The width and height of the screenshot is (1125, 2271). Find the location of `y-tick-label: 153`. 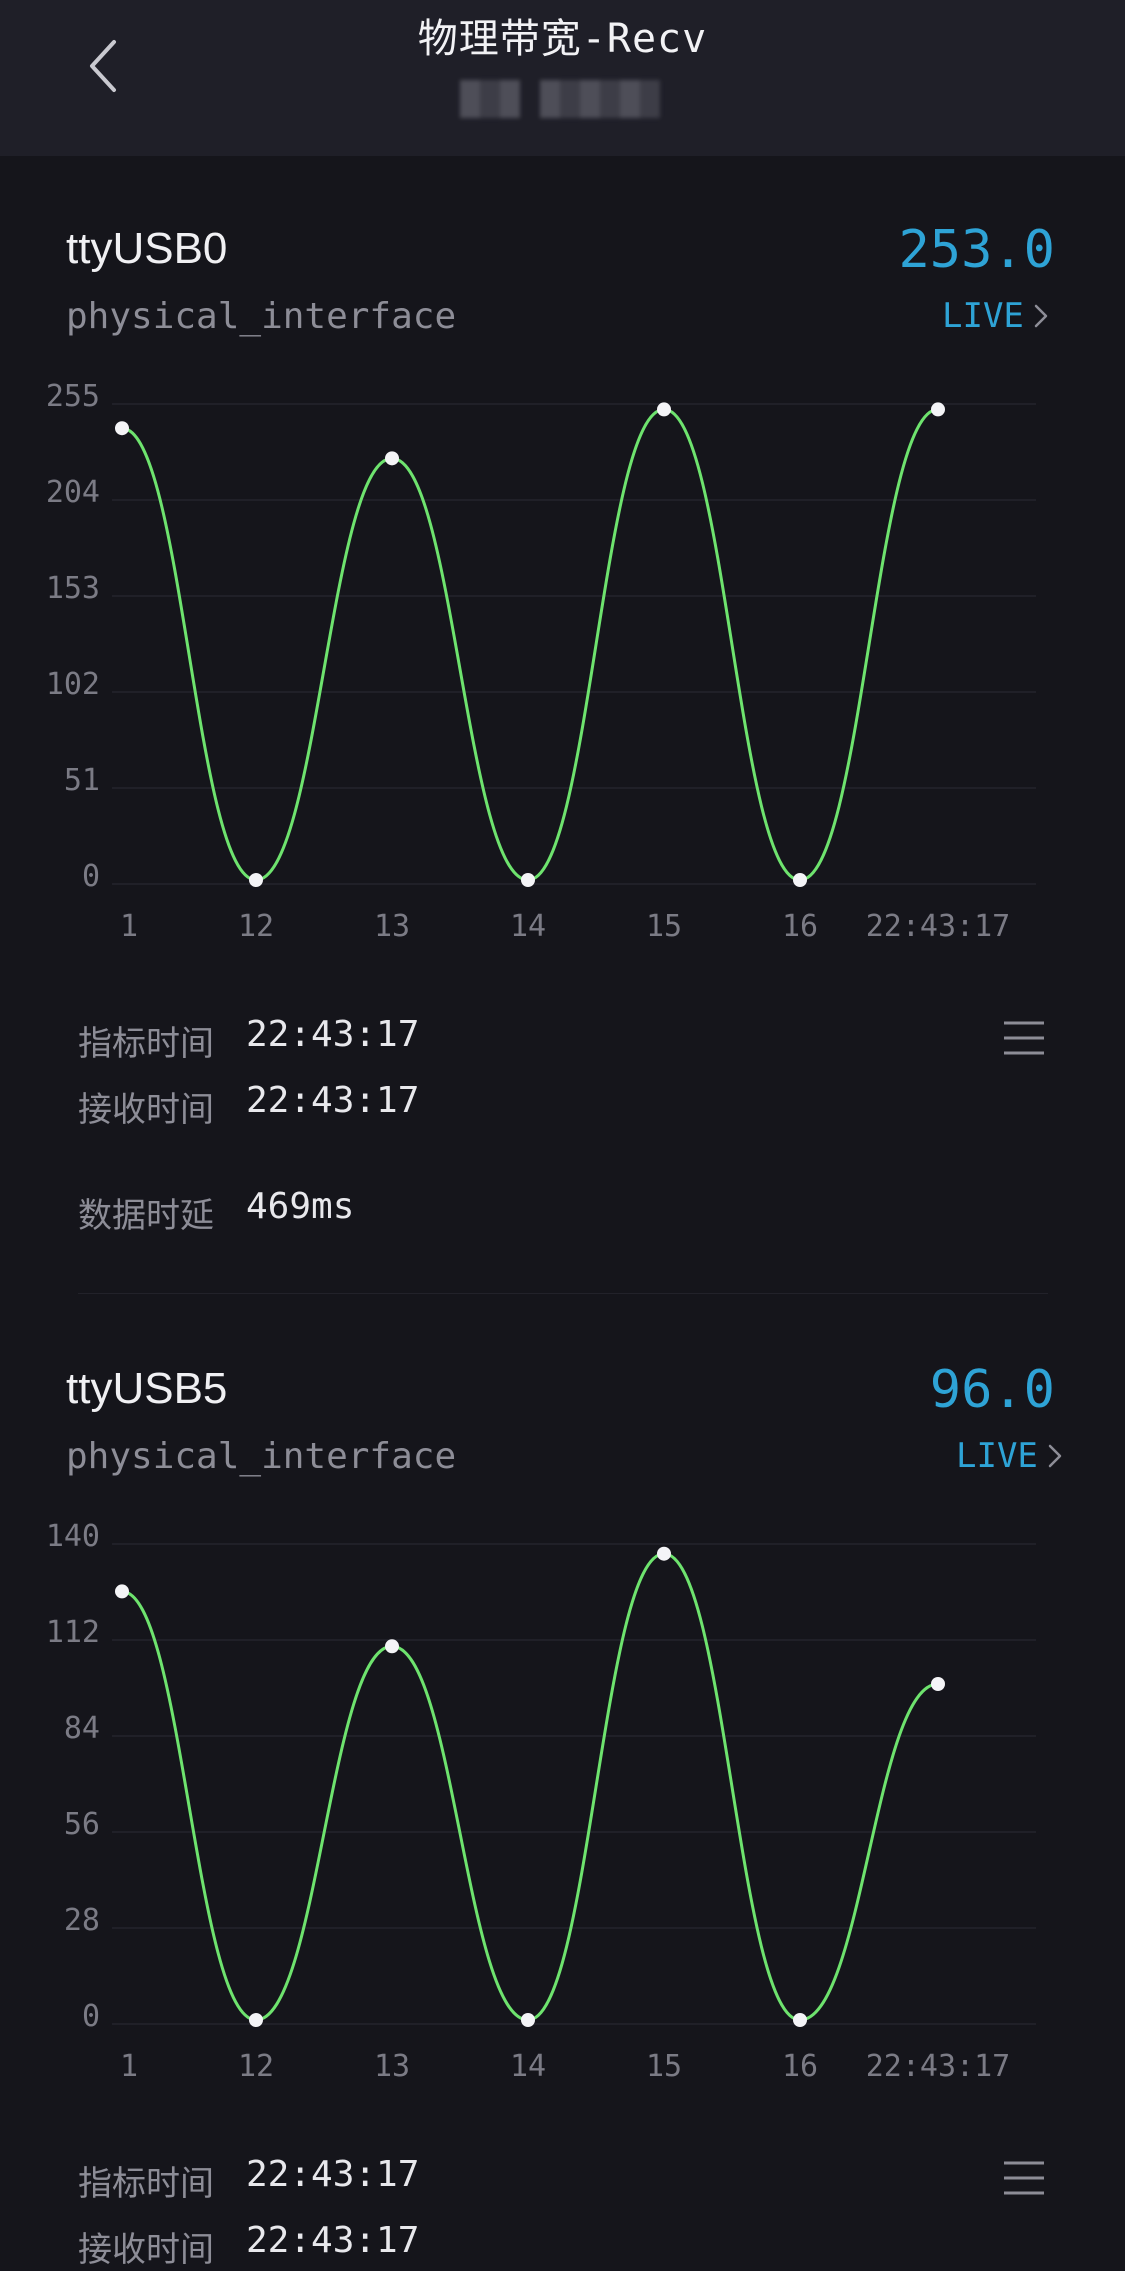

y-tick-label: 153 is located at coordinates (73, 588).